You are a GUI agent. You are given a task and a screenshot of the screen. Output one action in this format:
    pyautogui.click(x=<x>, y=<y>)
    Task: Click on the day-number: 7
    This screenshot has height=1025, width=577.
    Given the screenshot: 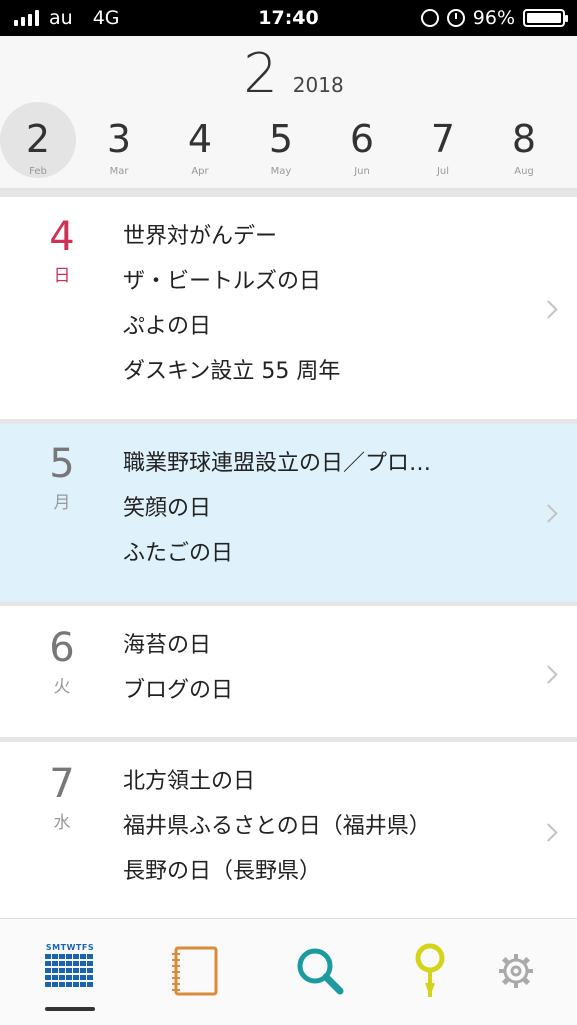 What is the action you would take?
    pyautogui.click(x=62, y=784)
    